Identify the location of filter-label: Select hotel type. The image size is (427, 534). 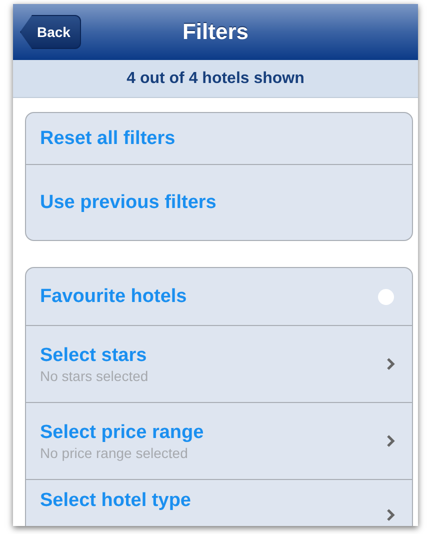
(115, 501).